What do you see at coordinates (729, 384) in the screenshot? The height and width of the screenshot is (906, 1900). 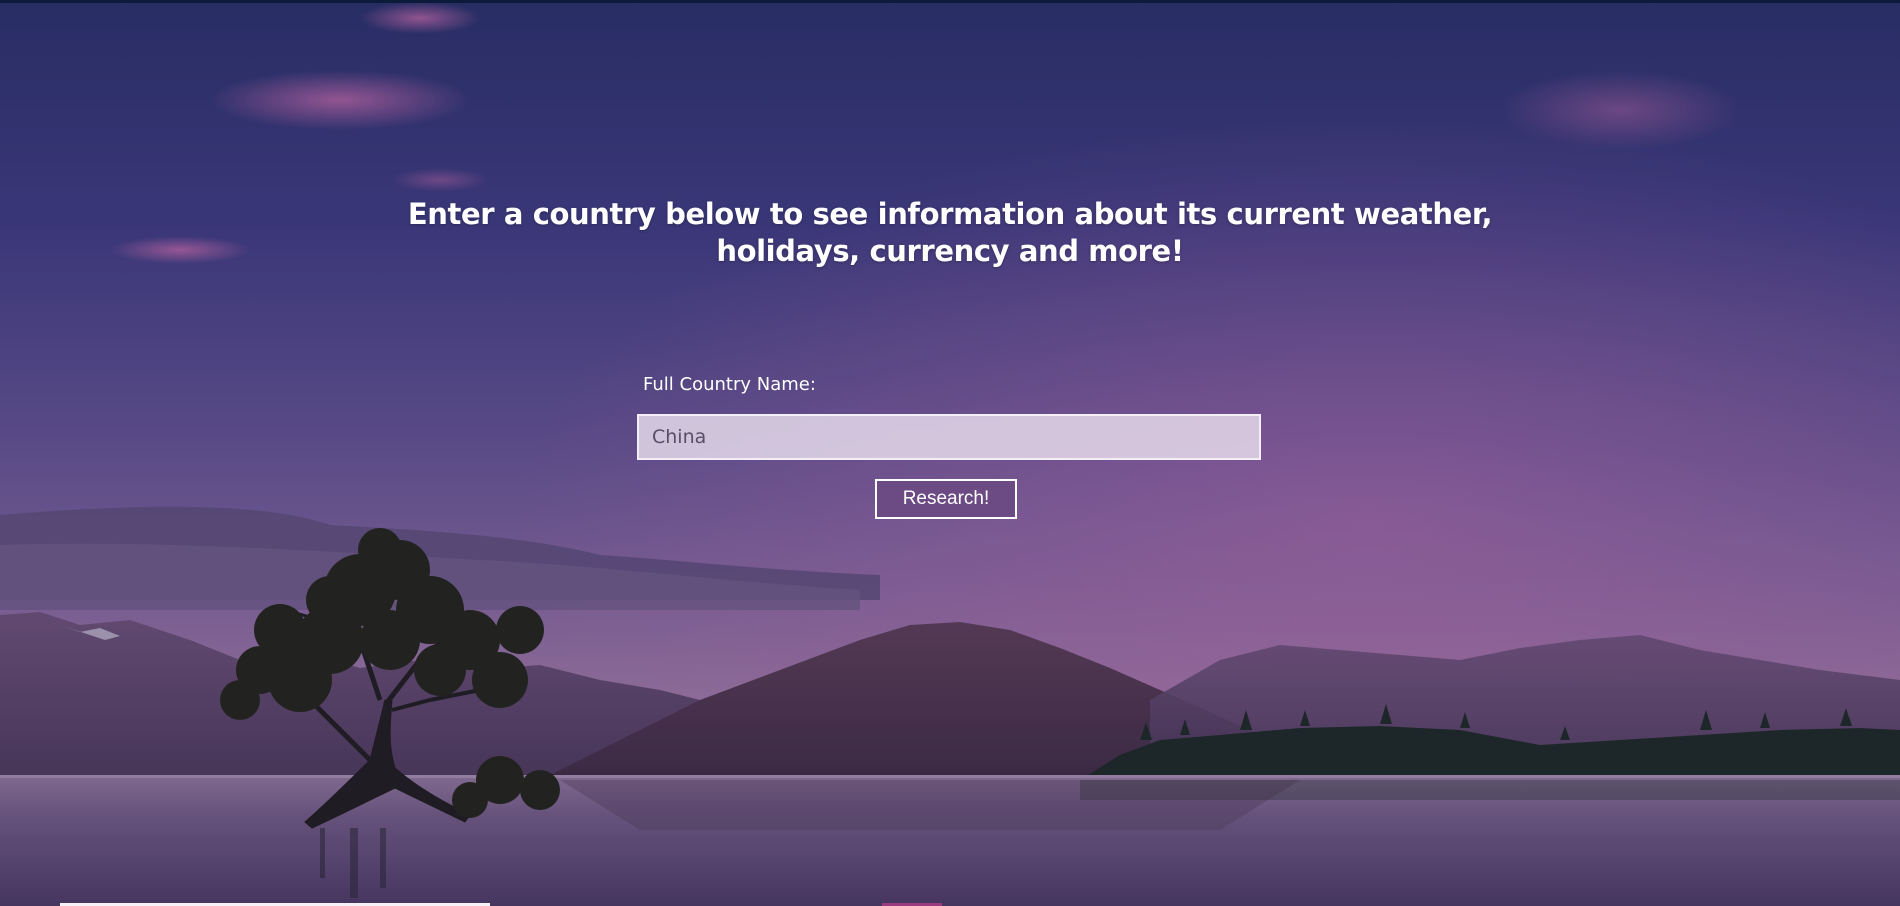 I see `country-name-label: Full Country Name:` at bounding box center [729, 384].